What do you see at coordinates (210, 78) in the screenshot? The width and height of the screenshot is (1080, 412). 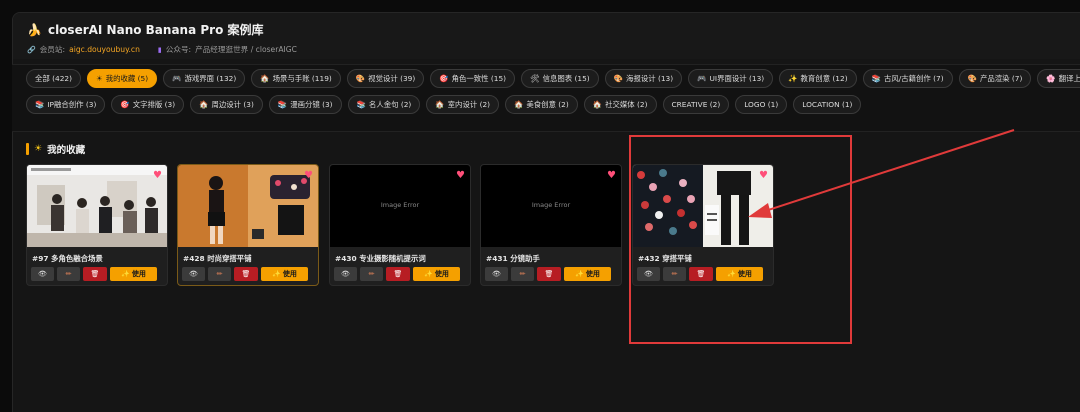 I see `filter-chip-label: 游戏界面 (132)` at bounding box center [210, 78].